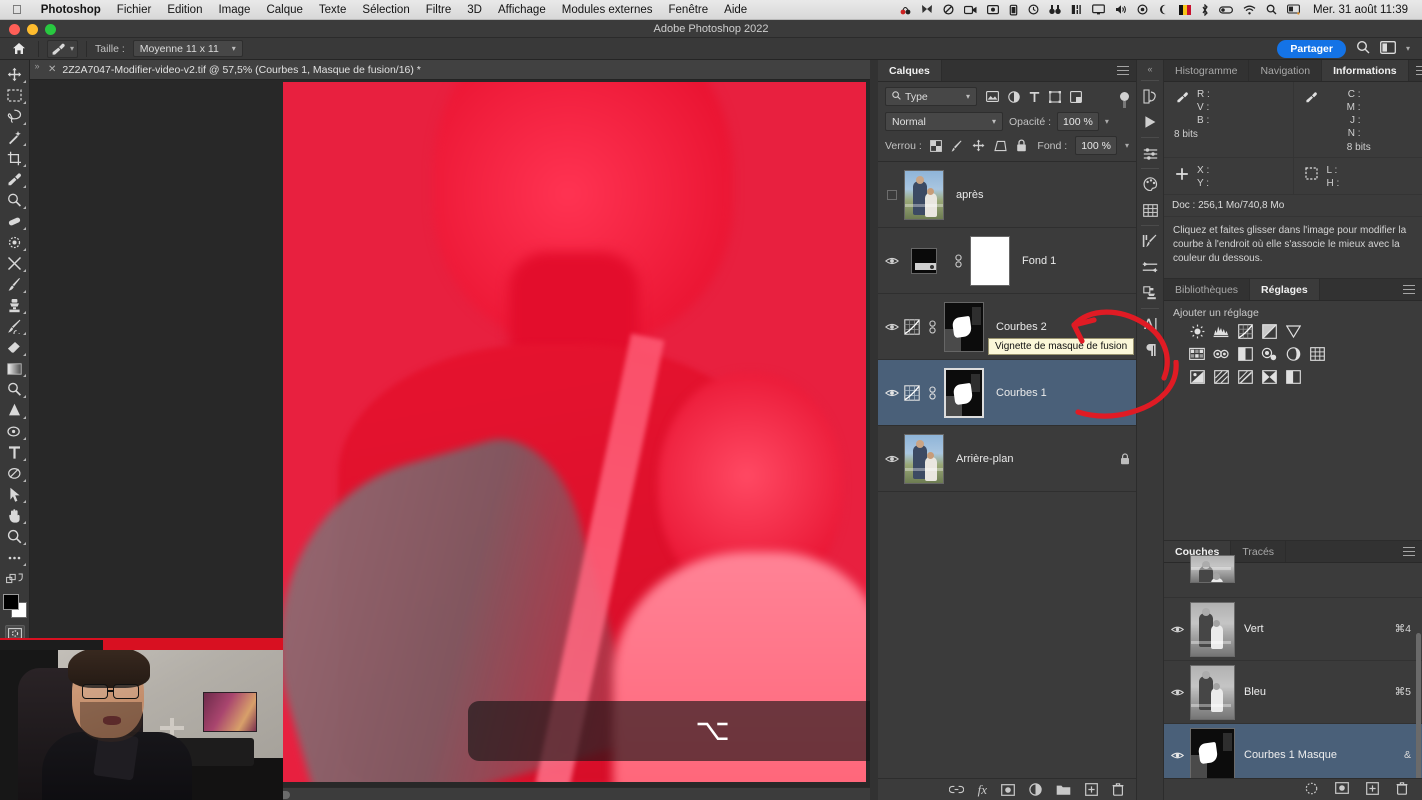  I want to click on tab-bibliotheques: Bibliothèques, so click(1207, 289).